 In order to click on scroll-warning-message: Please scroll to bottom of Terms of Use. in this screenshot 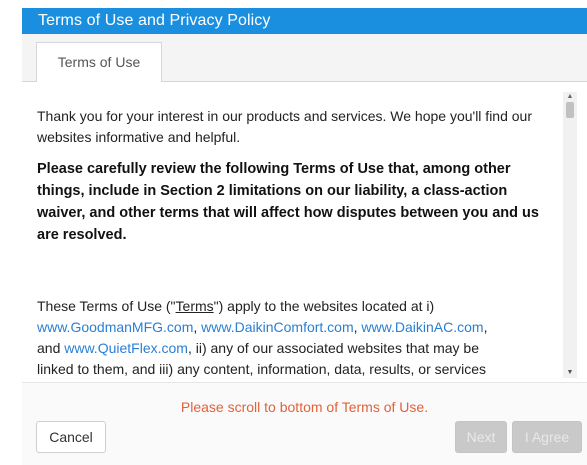, I will do `click(304, 407)`.